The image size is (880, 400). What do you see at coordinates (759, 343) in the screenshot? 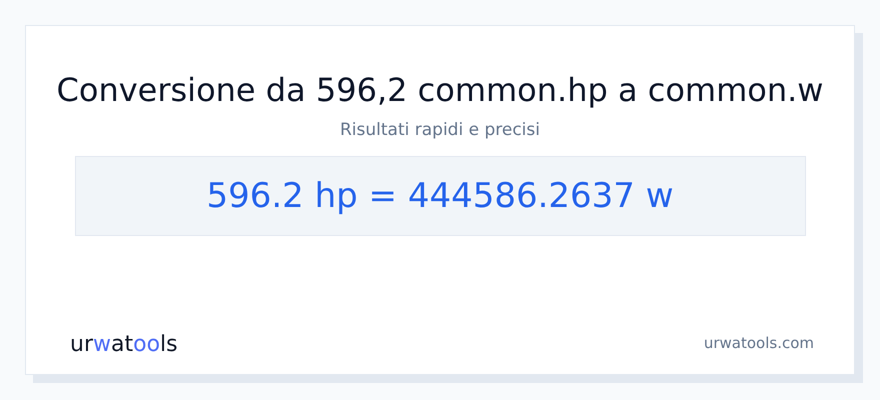
I see `site-link: urwatools.com` at bounding box center [759, 343].